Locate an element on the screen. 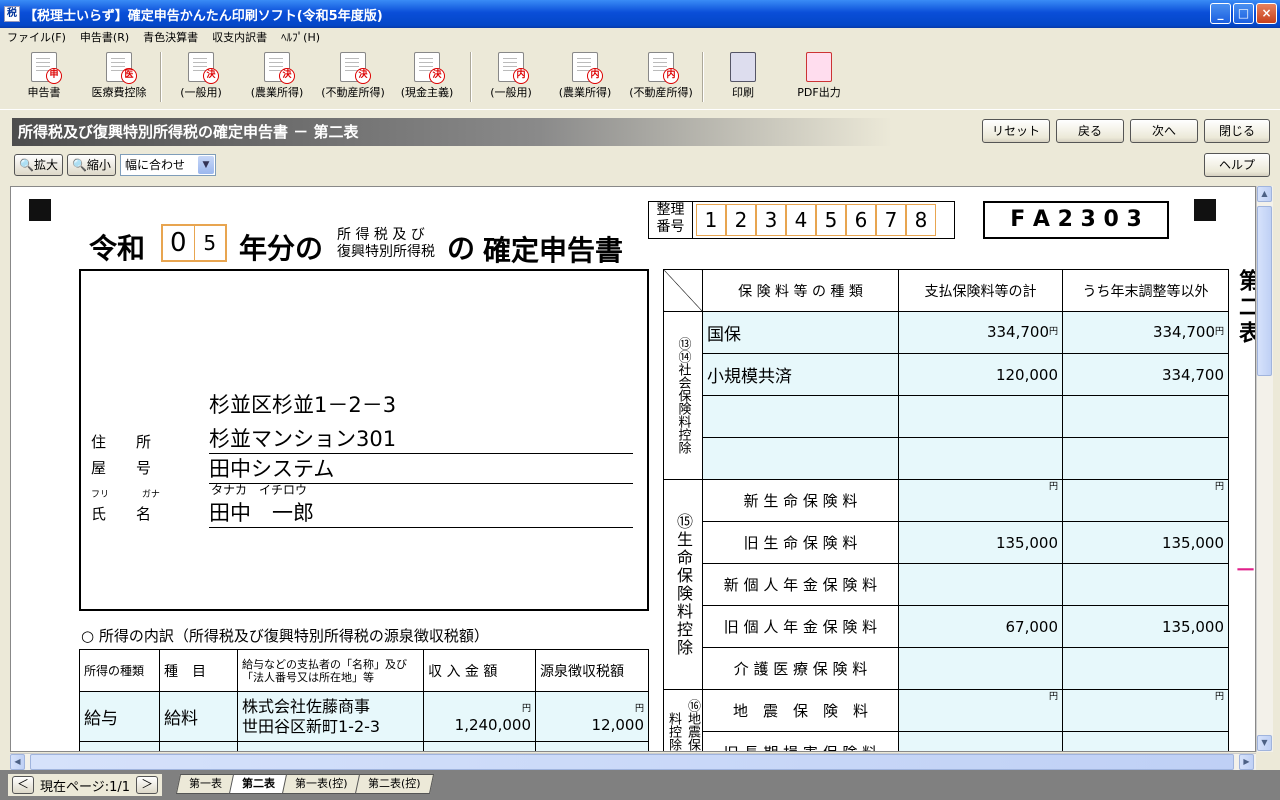 The width and height of the screenshot is (1280, 800). payer-cell: 株式会社佐藤商事 世田谷区新町1-2-3 is located at coordinates (330, 716).